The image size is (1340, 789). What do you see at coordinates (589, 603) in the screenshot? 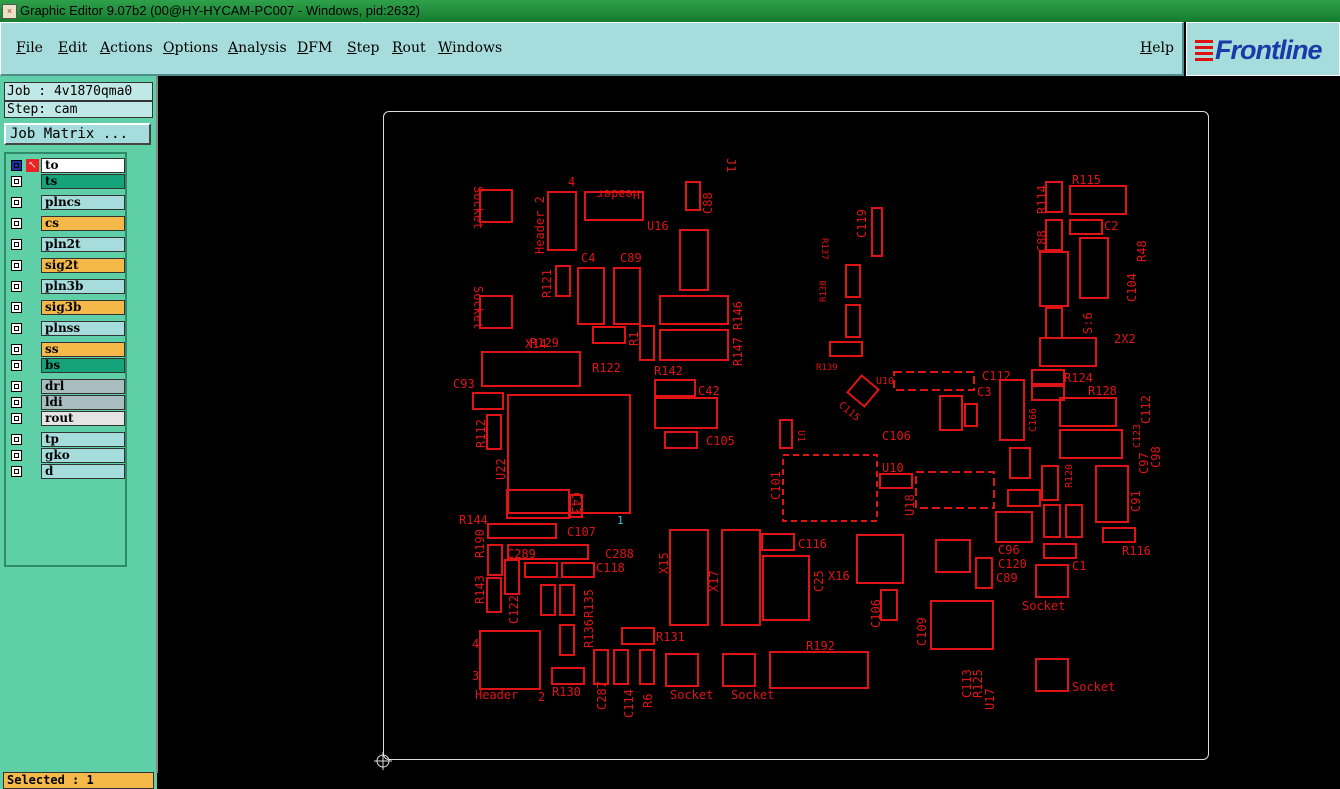
I see `label: R135` at bounding box center [589, 603].